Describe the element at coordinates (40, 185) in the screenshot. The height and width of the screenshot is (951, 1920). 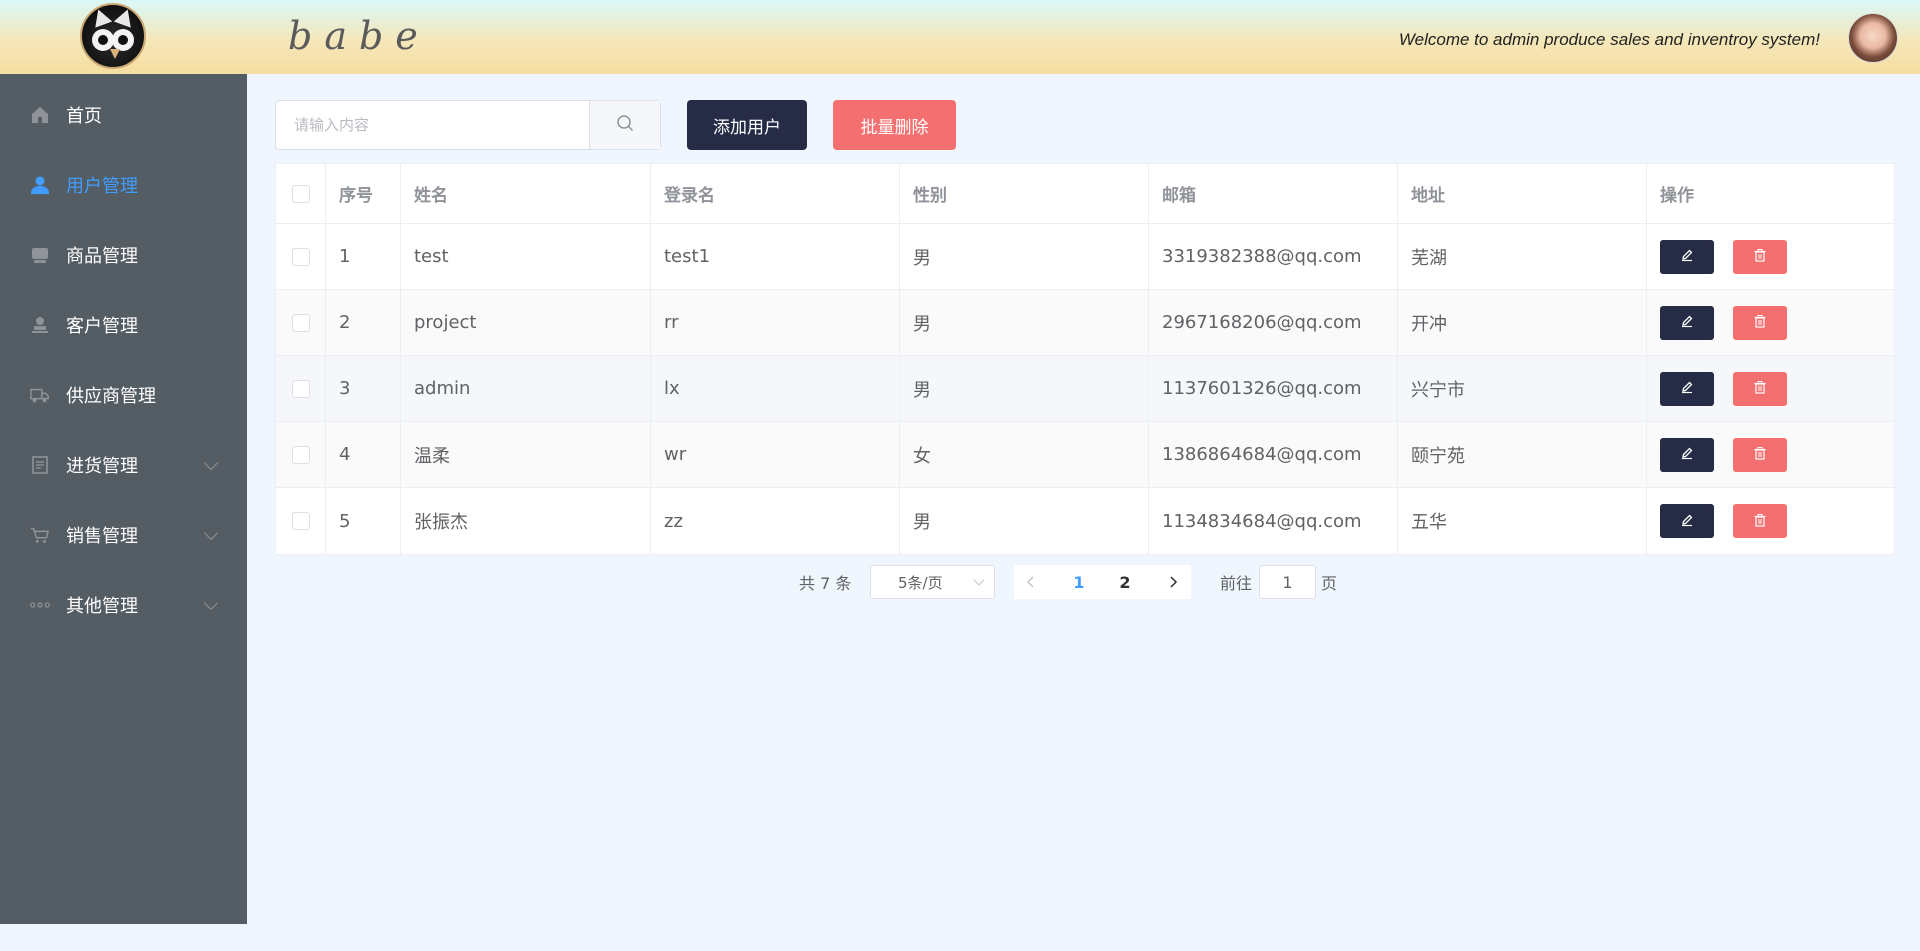
I see `user-icon` at that location.